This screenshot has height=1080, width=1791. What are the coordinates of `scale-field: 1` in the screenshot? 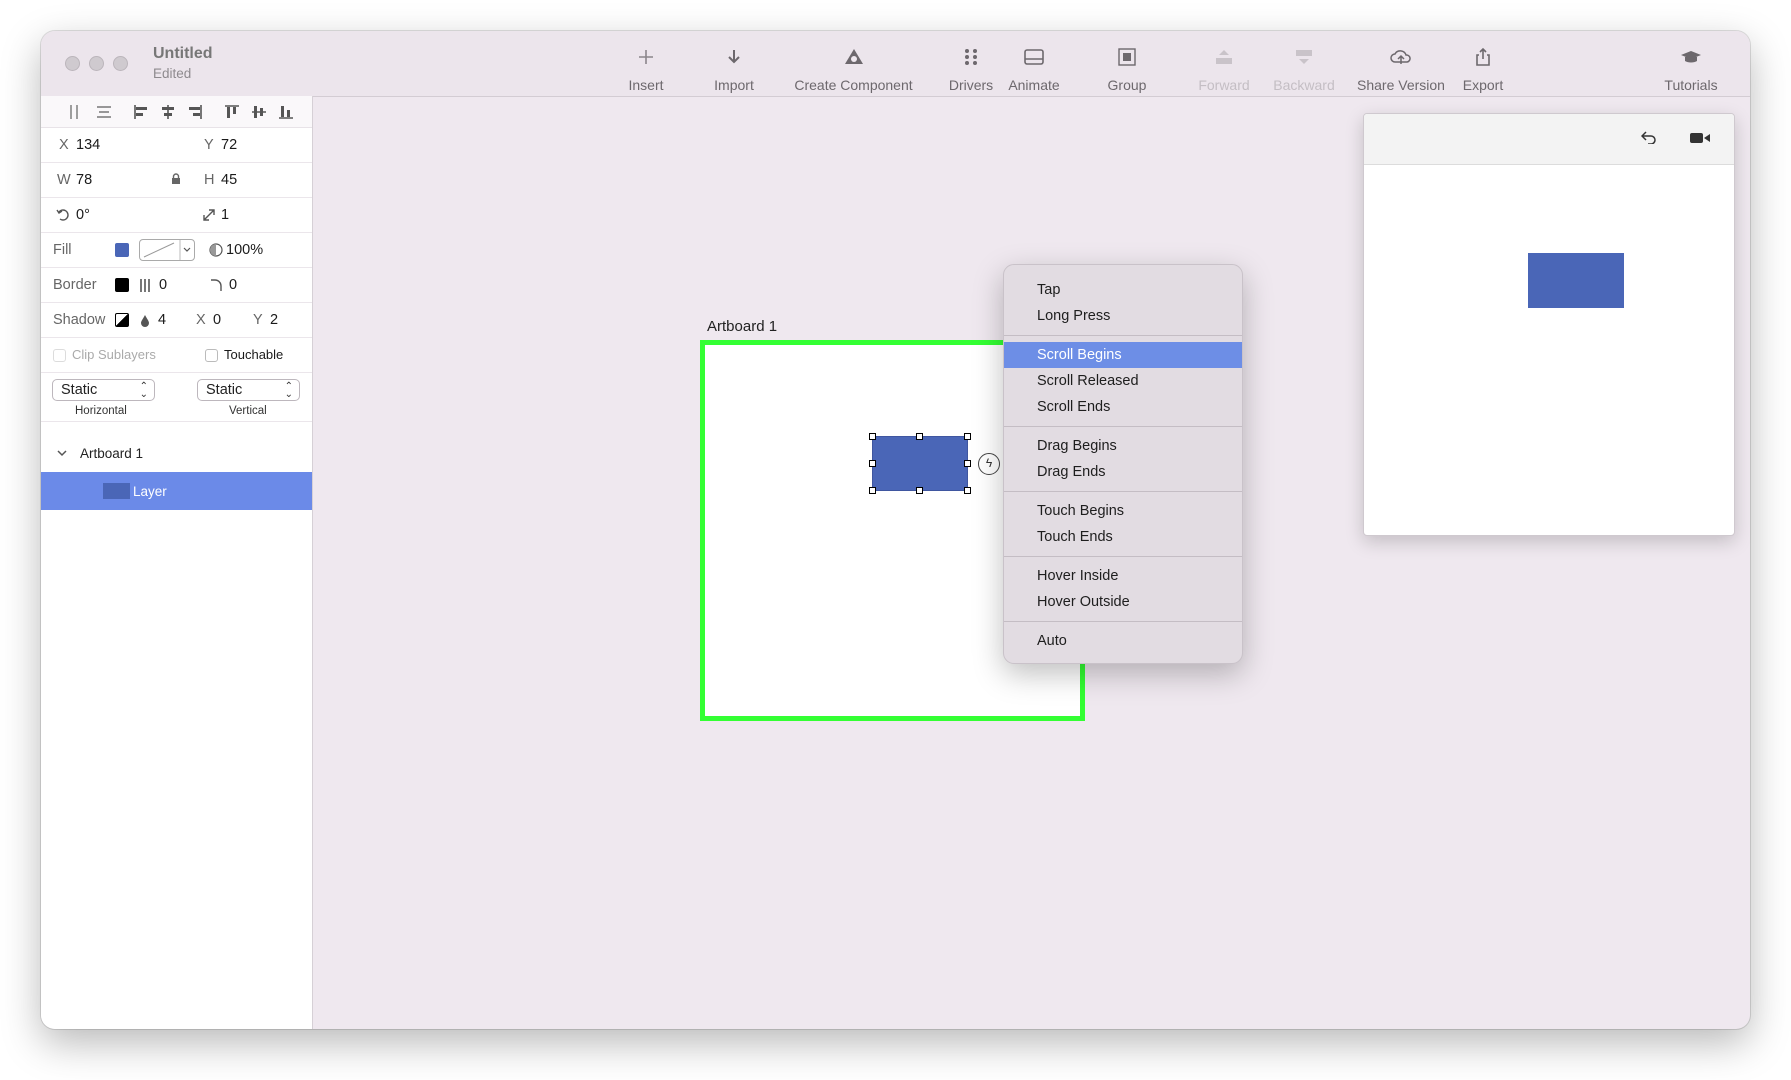 It's located at (225, 215).